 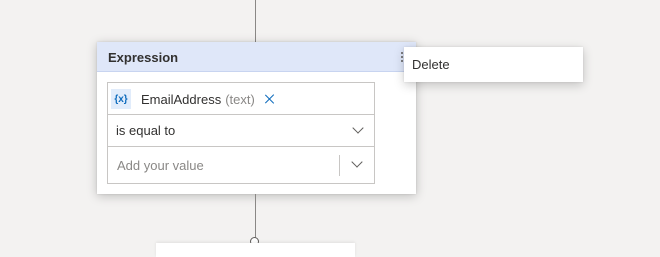 I want to click on variable-name: EmailAddress, so click(x=181, y=99).